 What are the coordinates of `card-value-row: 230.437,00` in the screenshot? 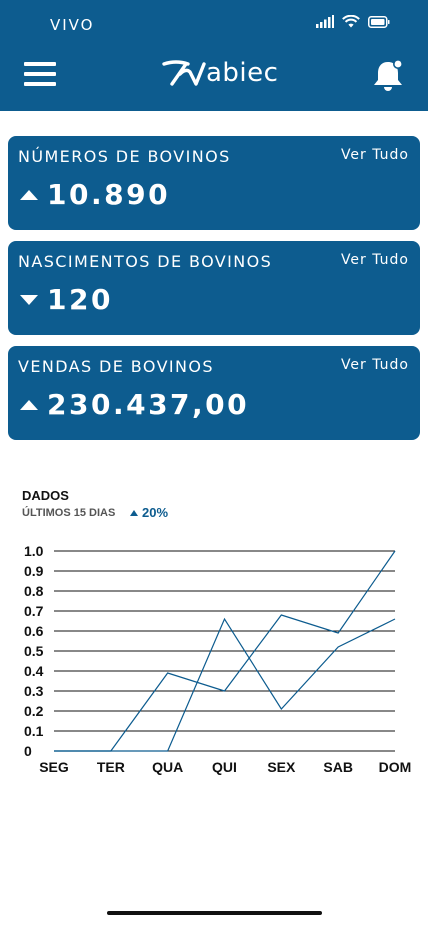 It's located at (134, 404).